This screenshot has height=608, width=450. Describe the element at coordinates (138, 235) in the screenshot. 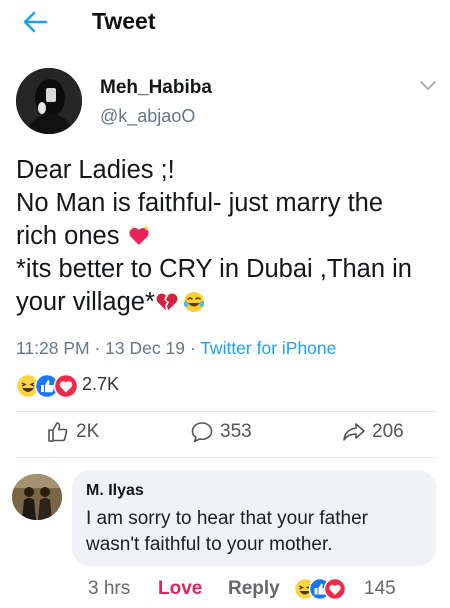

I see `sparkling-heart-icon` at that location.